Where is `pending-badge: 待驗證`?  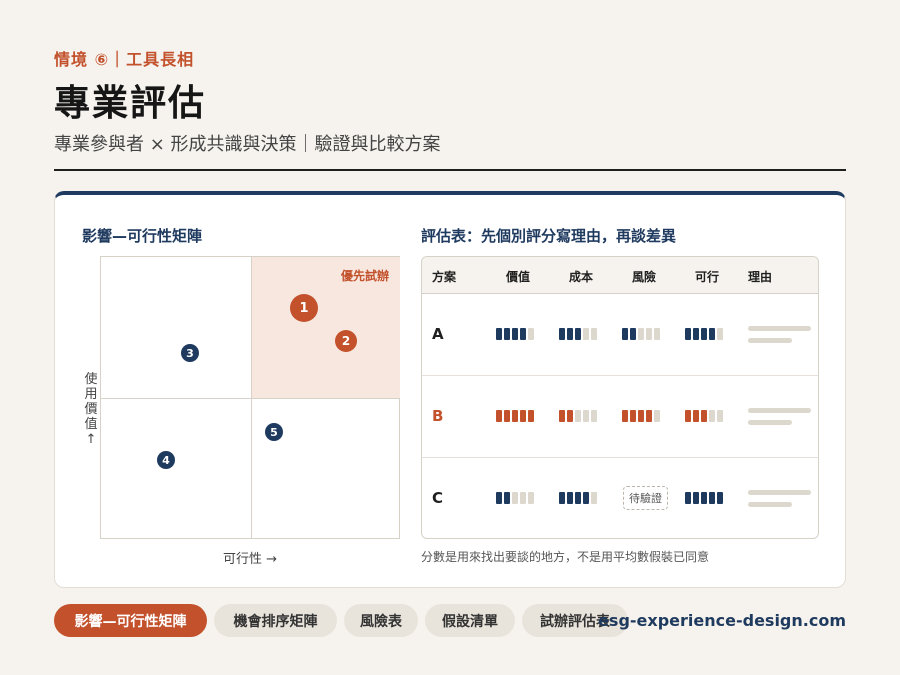
pending-badge: 待驗證 is located at coordinates (645, 498).